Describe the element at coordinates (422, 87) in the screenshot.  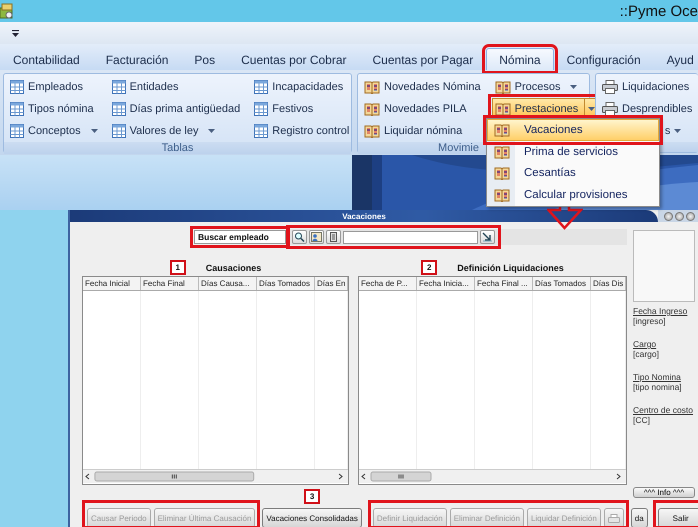
I see `ribbon-button: Novedades Nómina` at that location.